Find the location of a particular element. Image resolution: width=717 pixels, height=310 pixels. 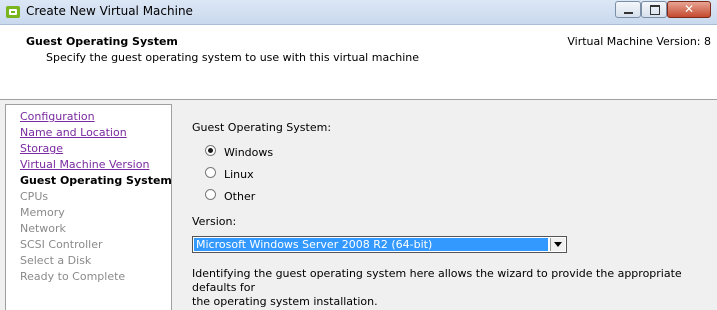

other-radio is located at coordinates (210, 194).